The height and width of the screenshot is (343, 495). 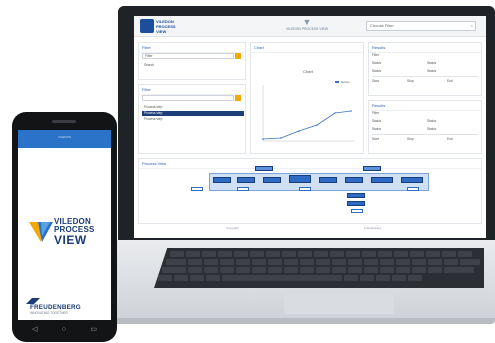 I want to click on process-output-node, so click(x=413, y=189).